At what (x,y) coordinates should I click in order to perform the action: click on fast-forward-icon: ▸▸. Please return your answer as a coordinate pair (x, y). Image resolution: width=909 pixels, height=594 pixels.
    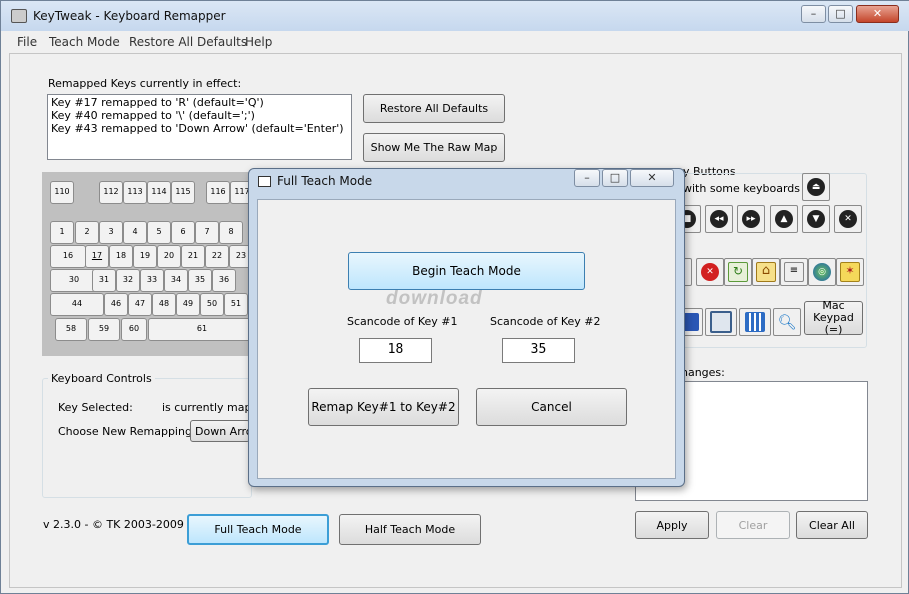
    Looking at the image, I should click on (751, 219).